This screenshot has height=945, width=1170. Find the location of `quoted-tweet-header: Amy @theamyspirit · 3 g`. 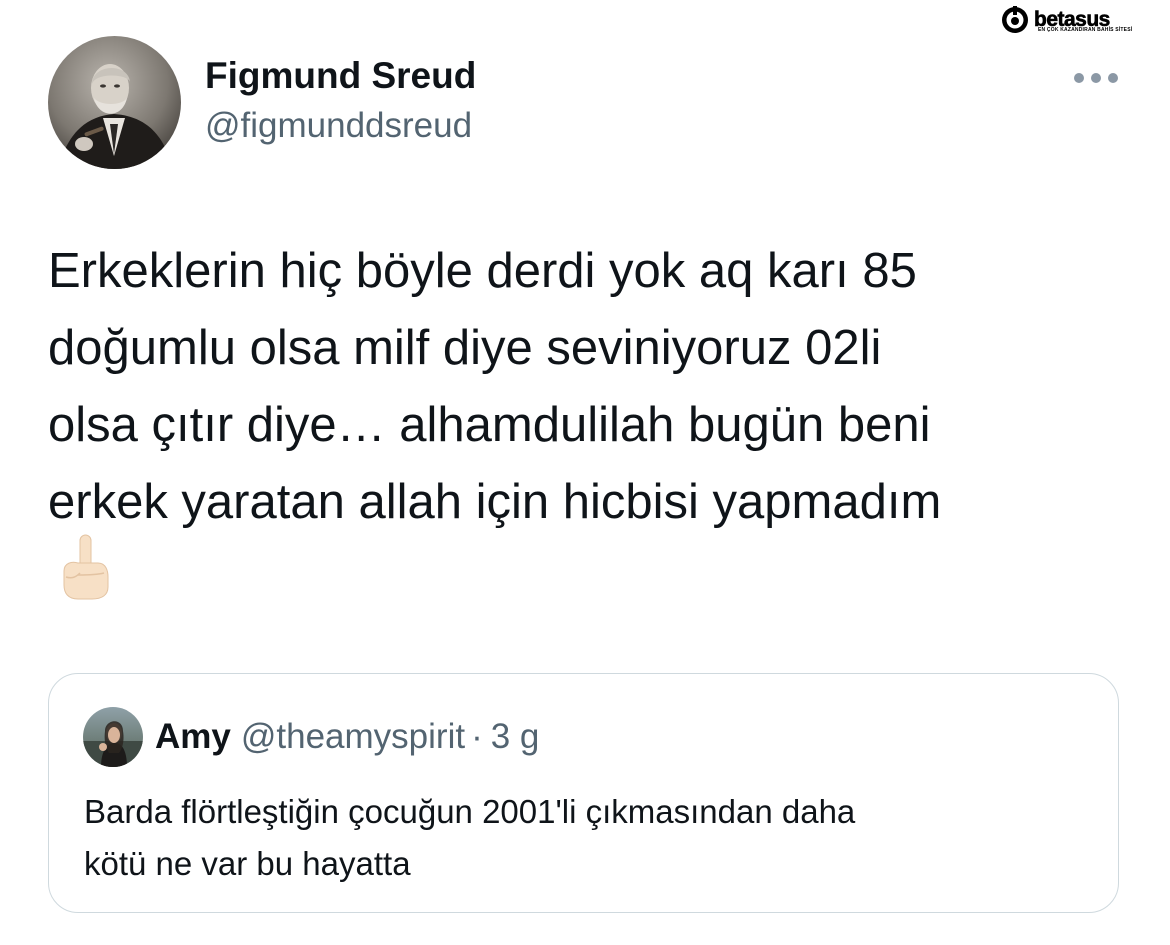

quoted-tweet-header: Amy @theamyspirit · 3 g is located at coordinates (347, 737).